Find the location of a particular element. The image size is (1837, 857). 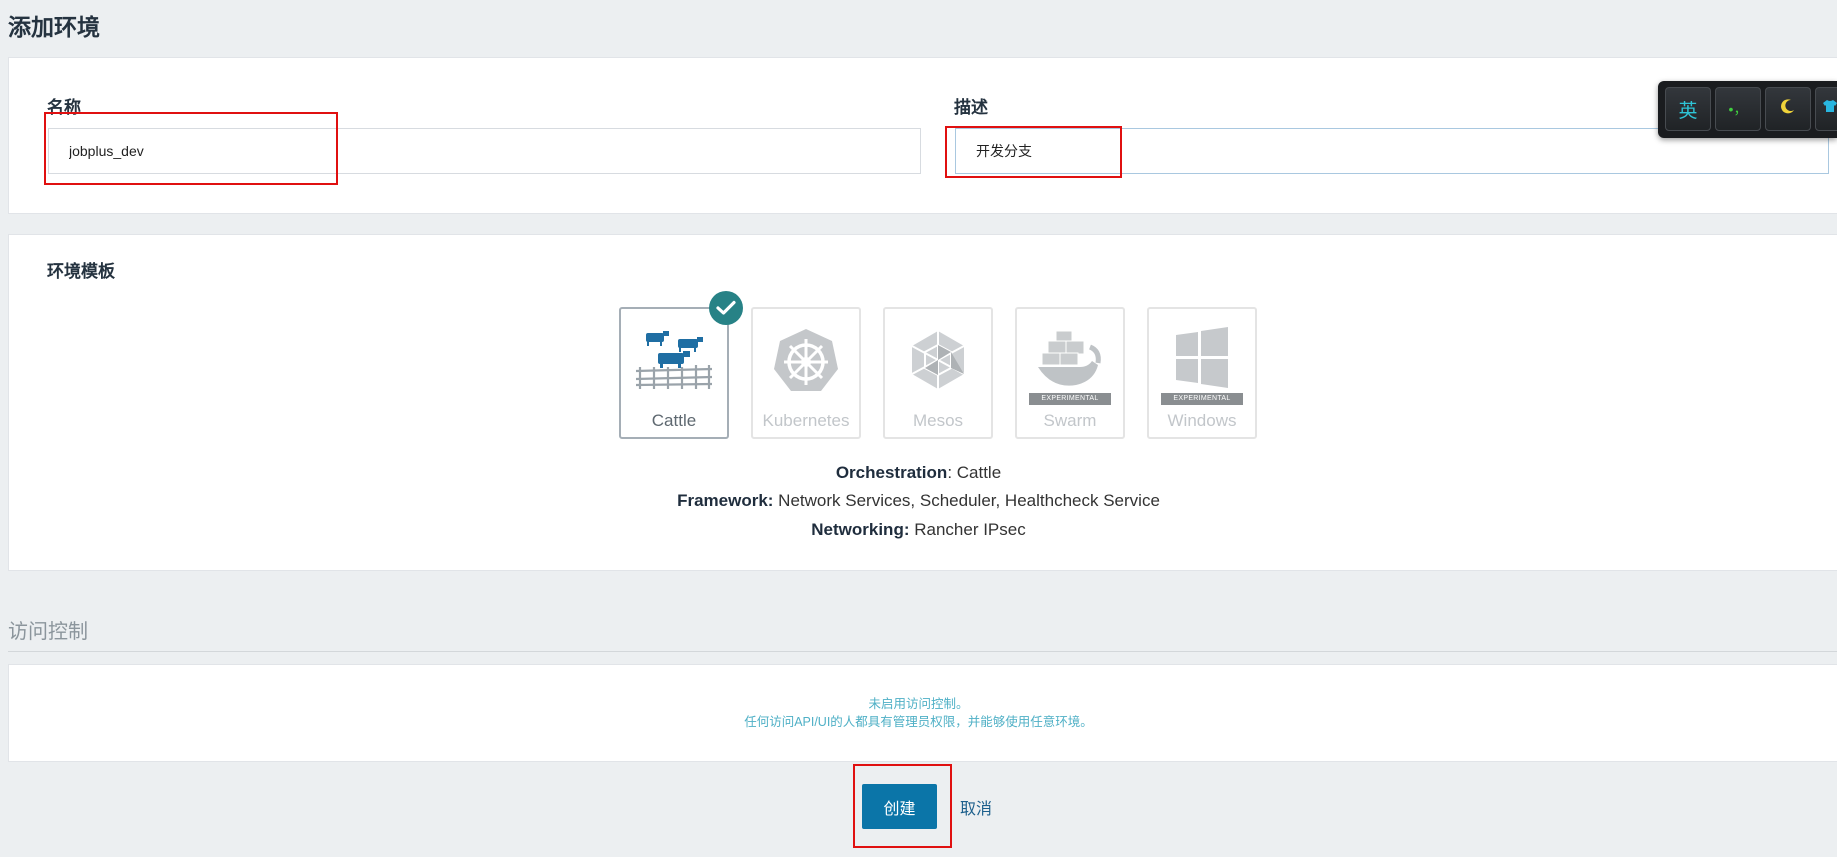

cattle-icon is located at coordinates (674, 367).